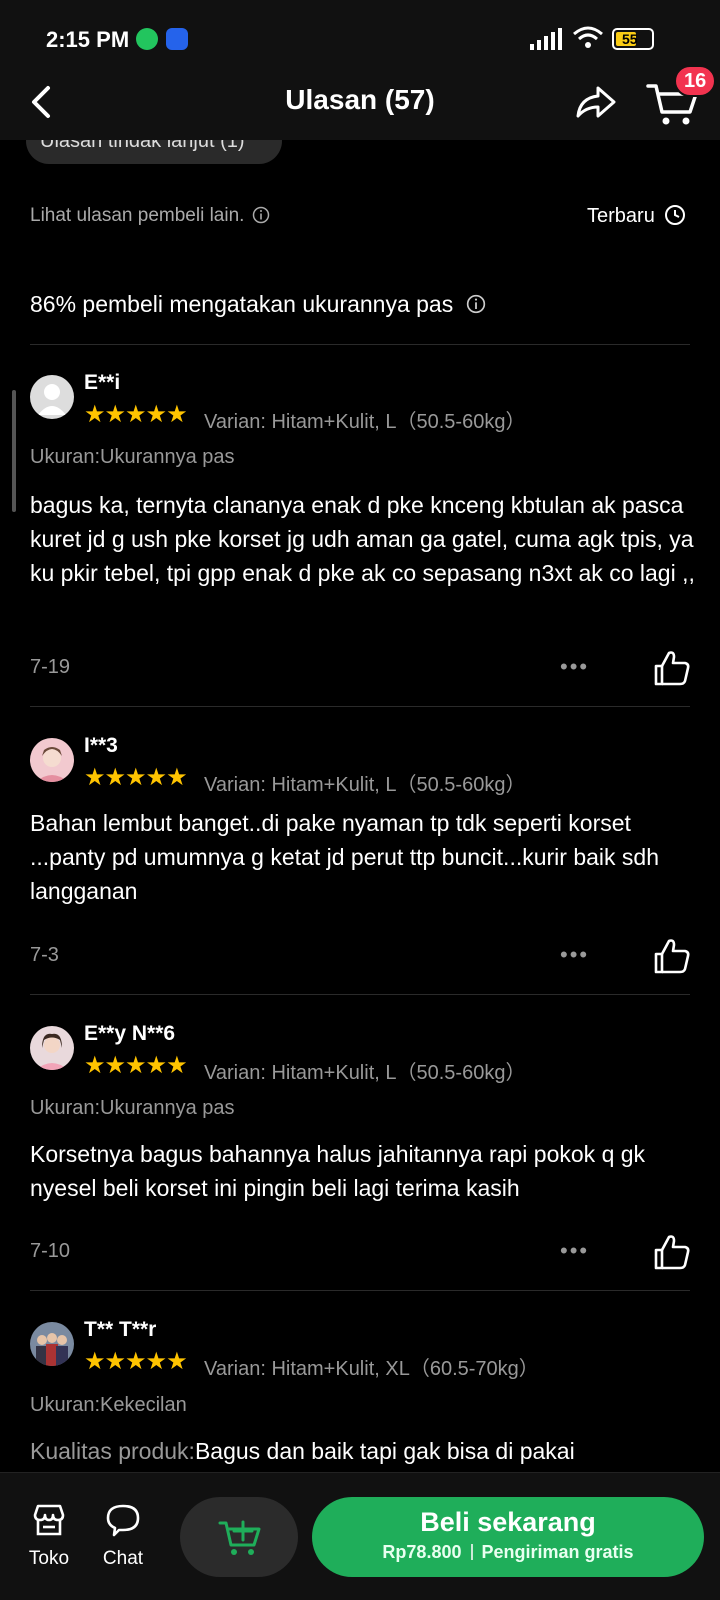 The width and height of the screenshot is (720, 1600). I want to click on sort-button: Terbaru, so click(636, 216).